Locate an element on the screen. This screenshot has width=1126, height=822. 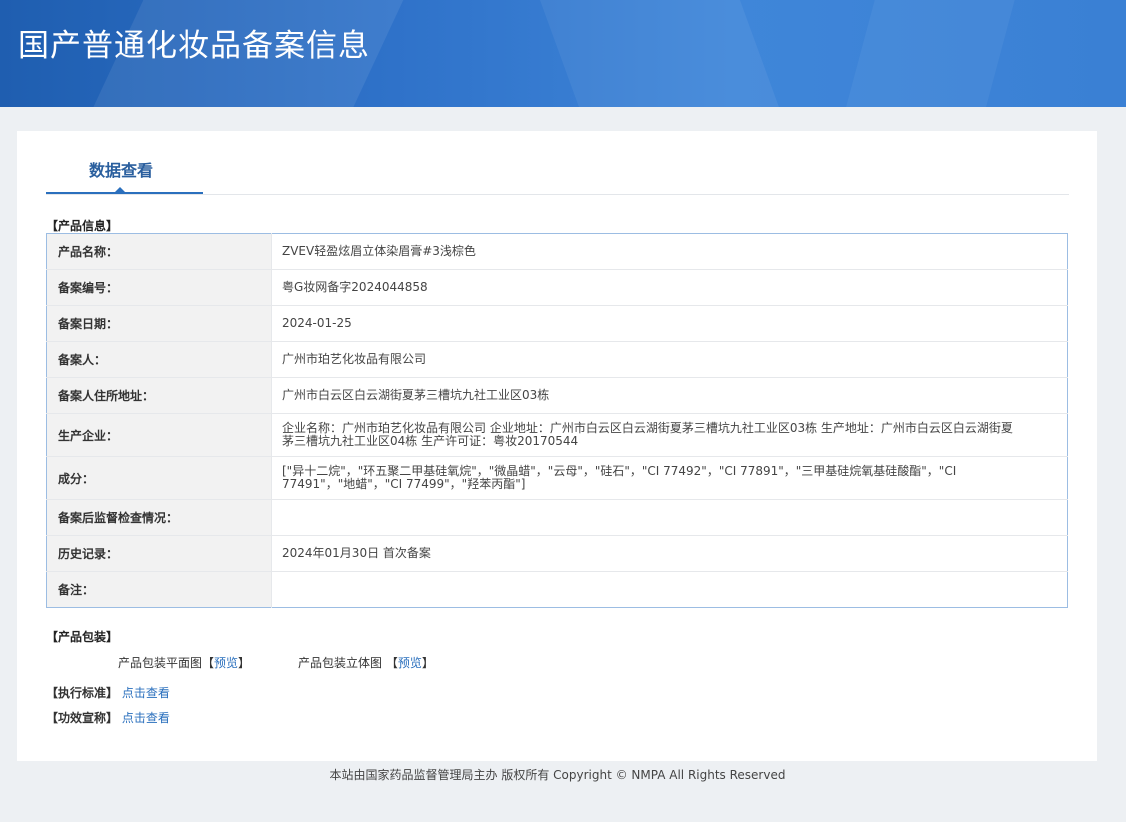
efficacy-row: 【功效宣称】 点击查看 is located at coordinates (108, 717).